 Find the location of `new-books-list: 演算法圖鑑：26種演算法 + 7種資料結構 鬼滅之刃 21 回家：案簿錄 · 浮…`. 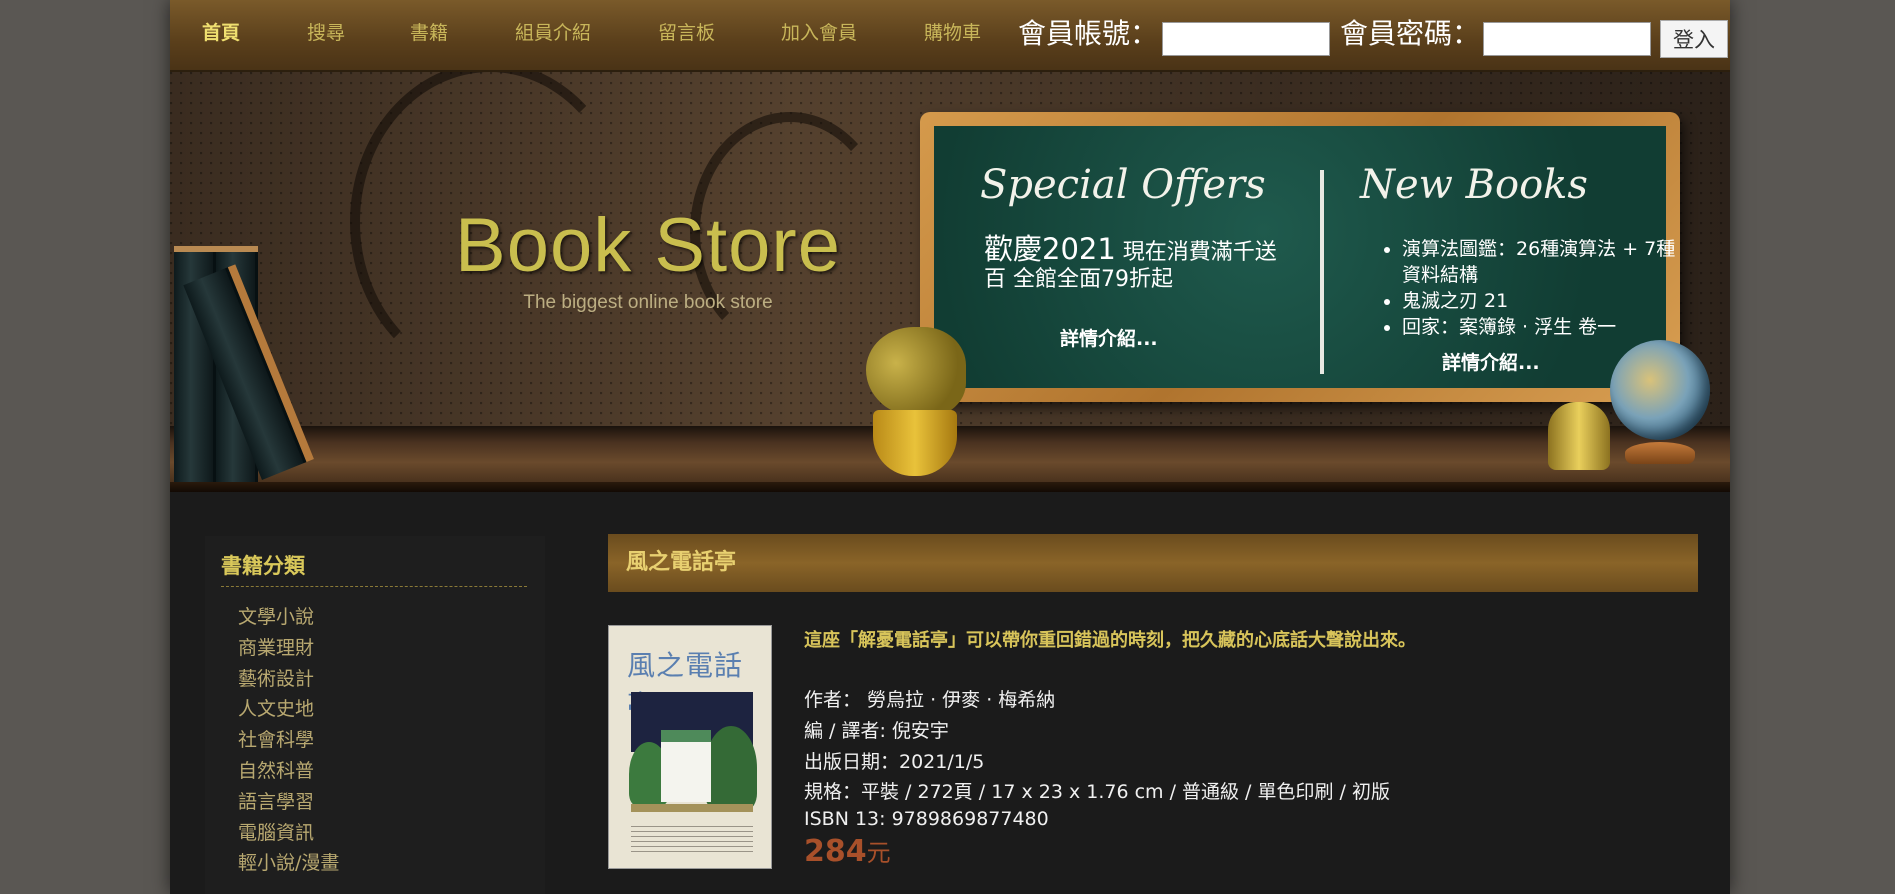

new-books-list: 演算法圖鑑：26種演算法 + 7種資料結構 鬼滅之刃 21 回家：案簿錄 · 浮… is located at coordinates (1528, 288).